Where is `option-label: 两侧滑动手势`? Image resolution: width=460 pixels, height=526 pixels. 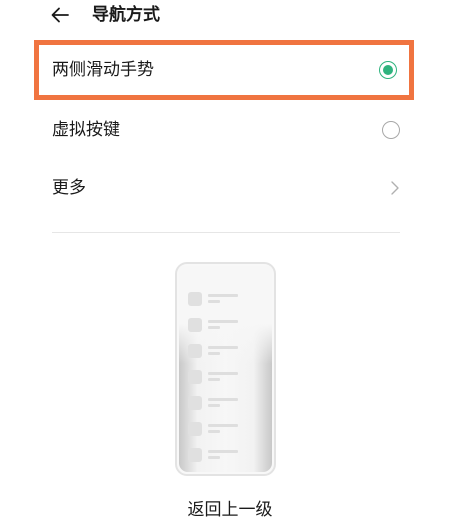
option-label: 两侧滑动手势 is located at coordinates (103, 70).